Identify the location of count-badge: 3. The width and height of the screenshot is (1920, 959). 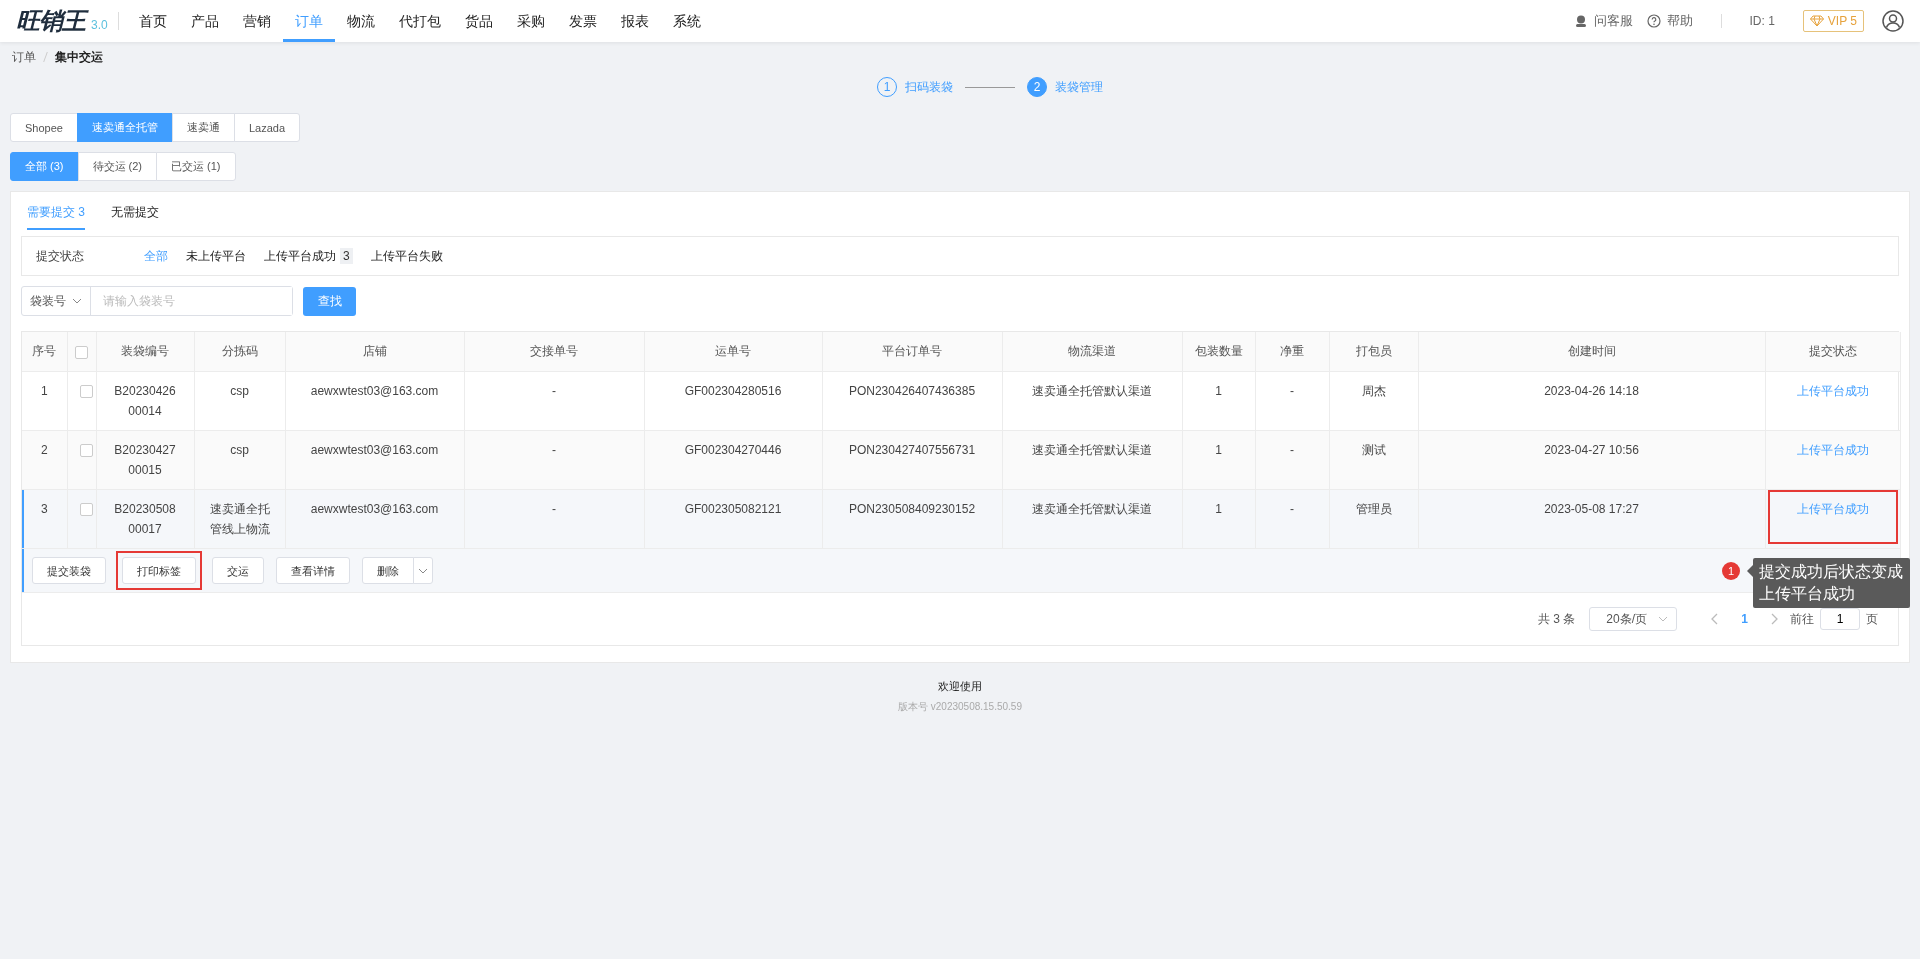
(346, 256).